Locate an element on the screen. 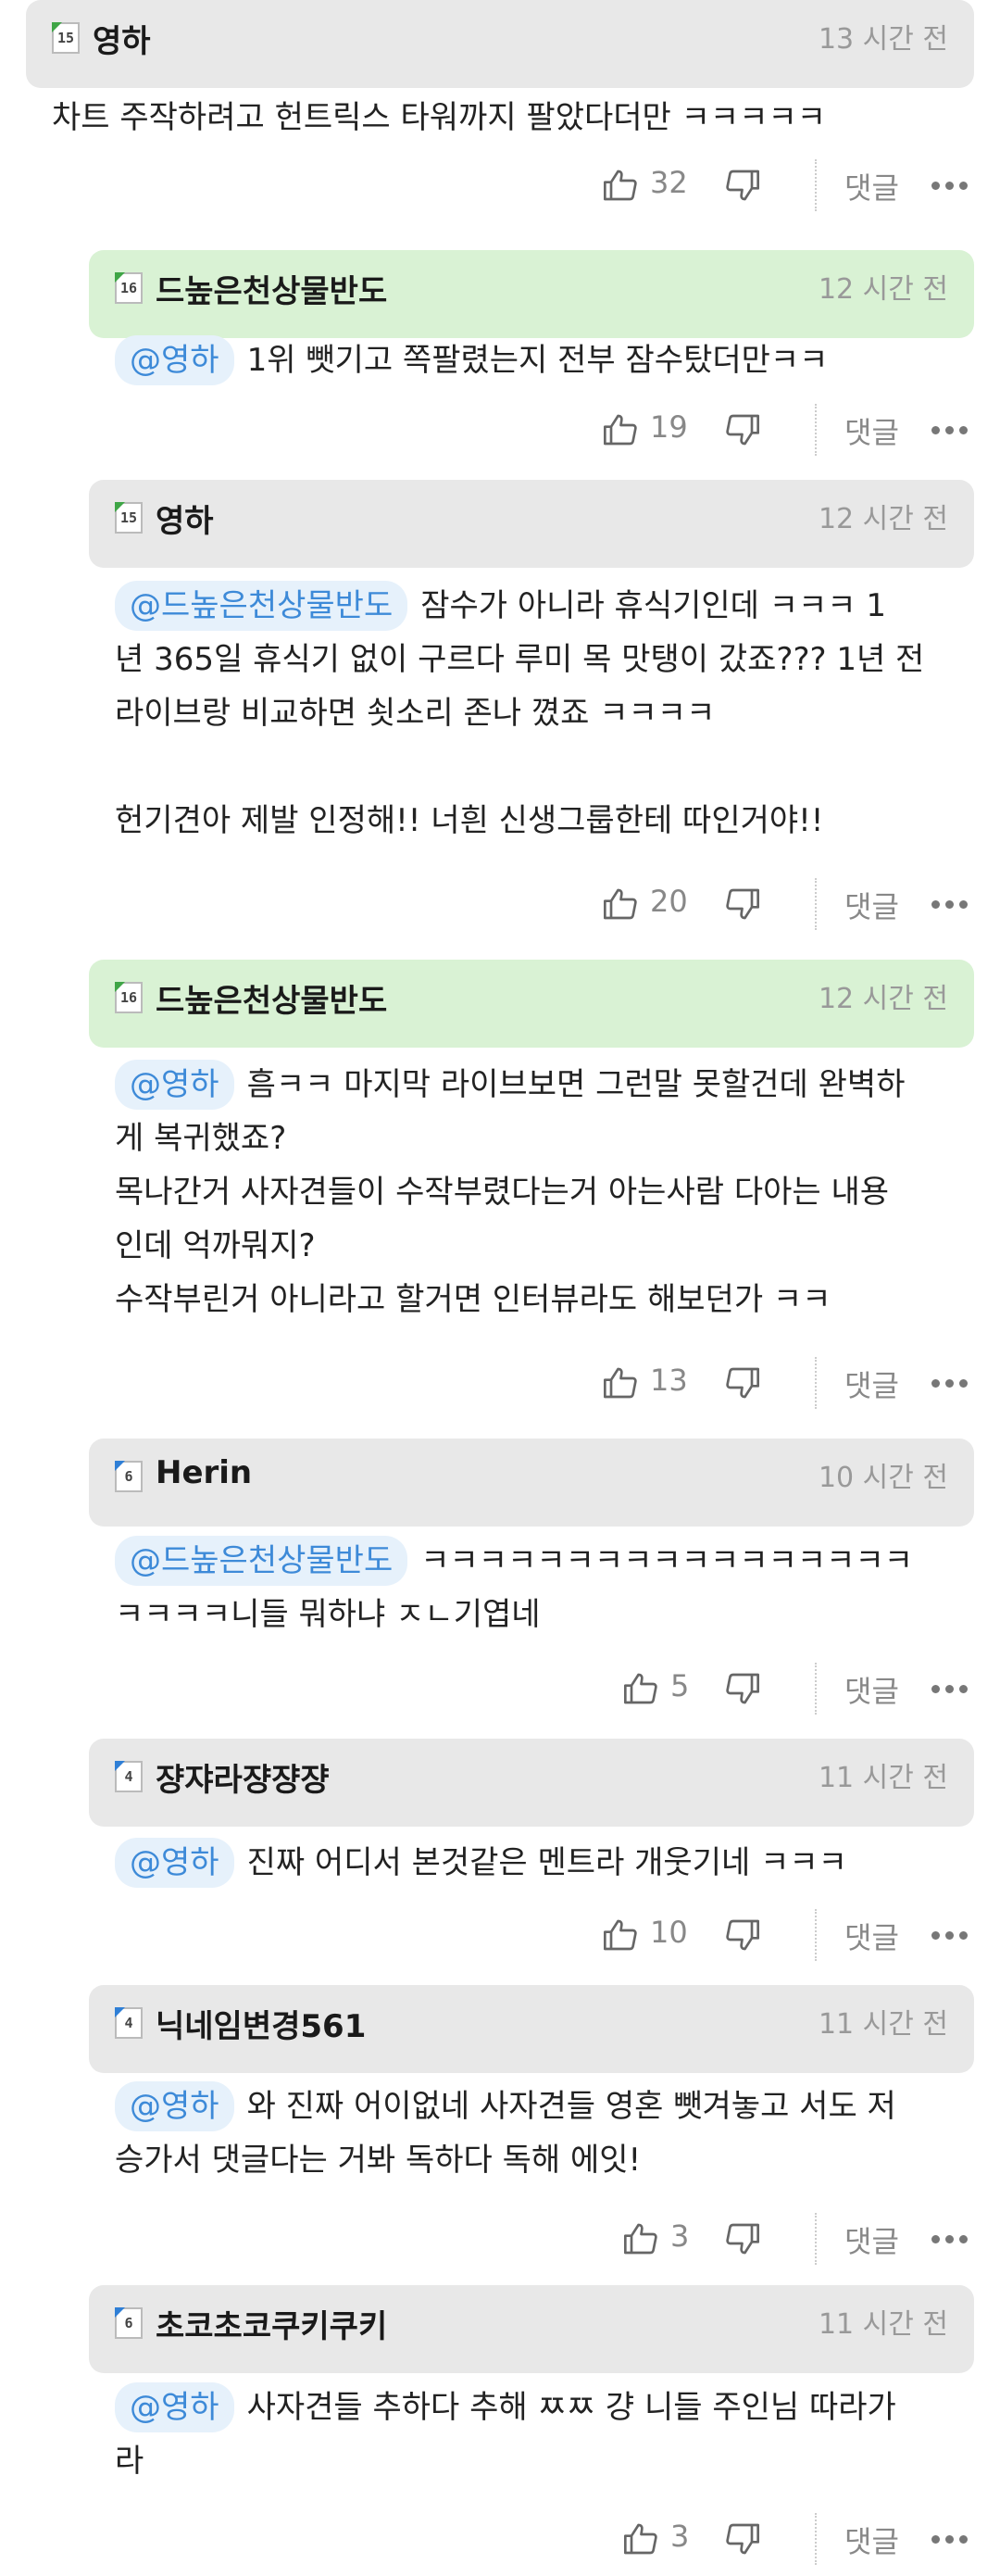  comment-actions: 19 댓글 is located at coordinates (500, 431).